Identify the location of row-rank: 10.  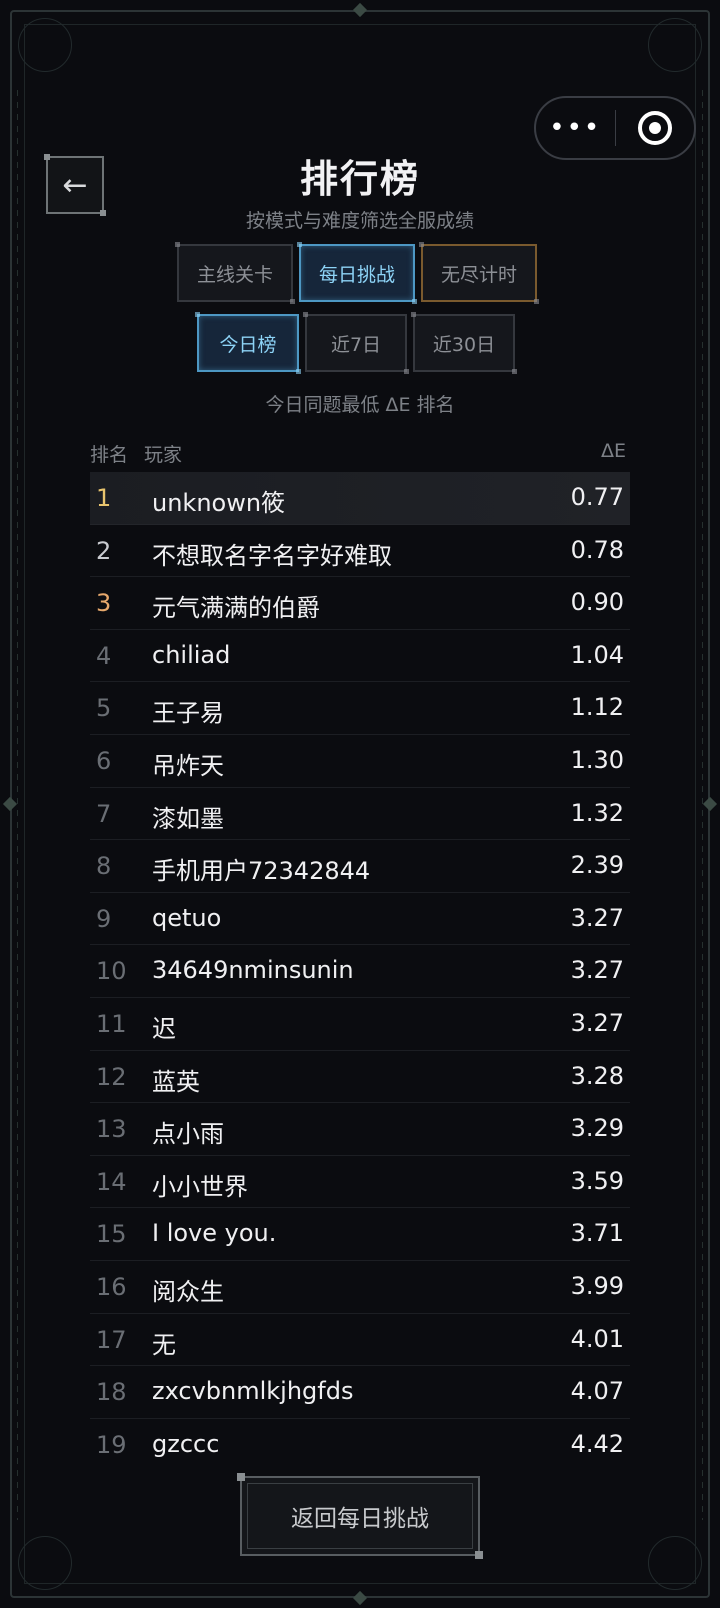
(111, 971).